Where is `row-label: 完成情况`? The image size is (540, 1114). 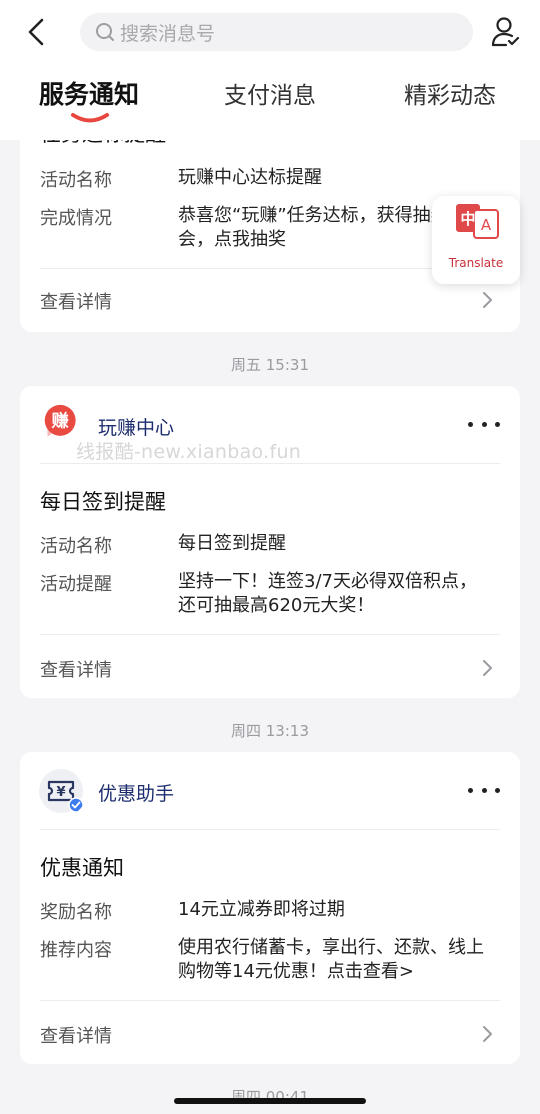
row-label: 完成情况 is located at coordinates (76, 218).